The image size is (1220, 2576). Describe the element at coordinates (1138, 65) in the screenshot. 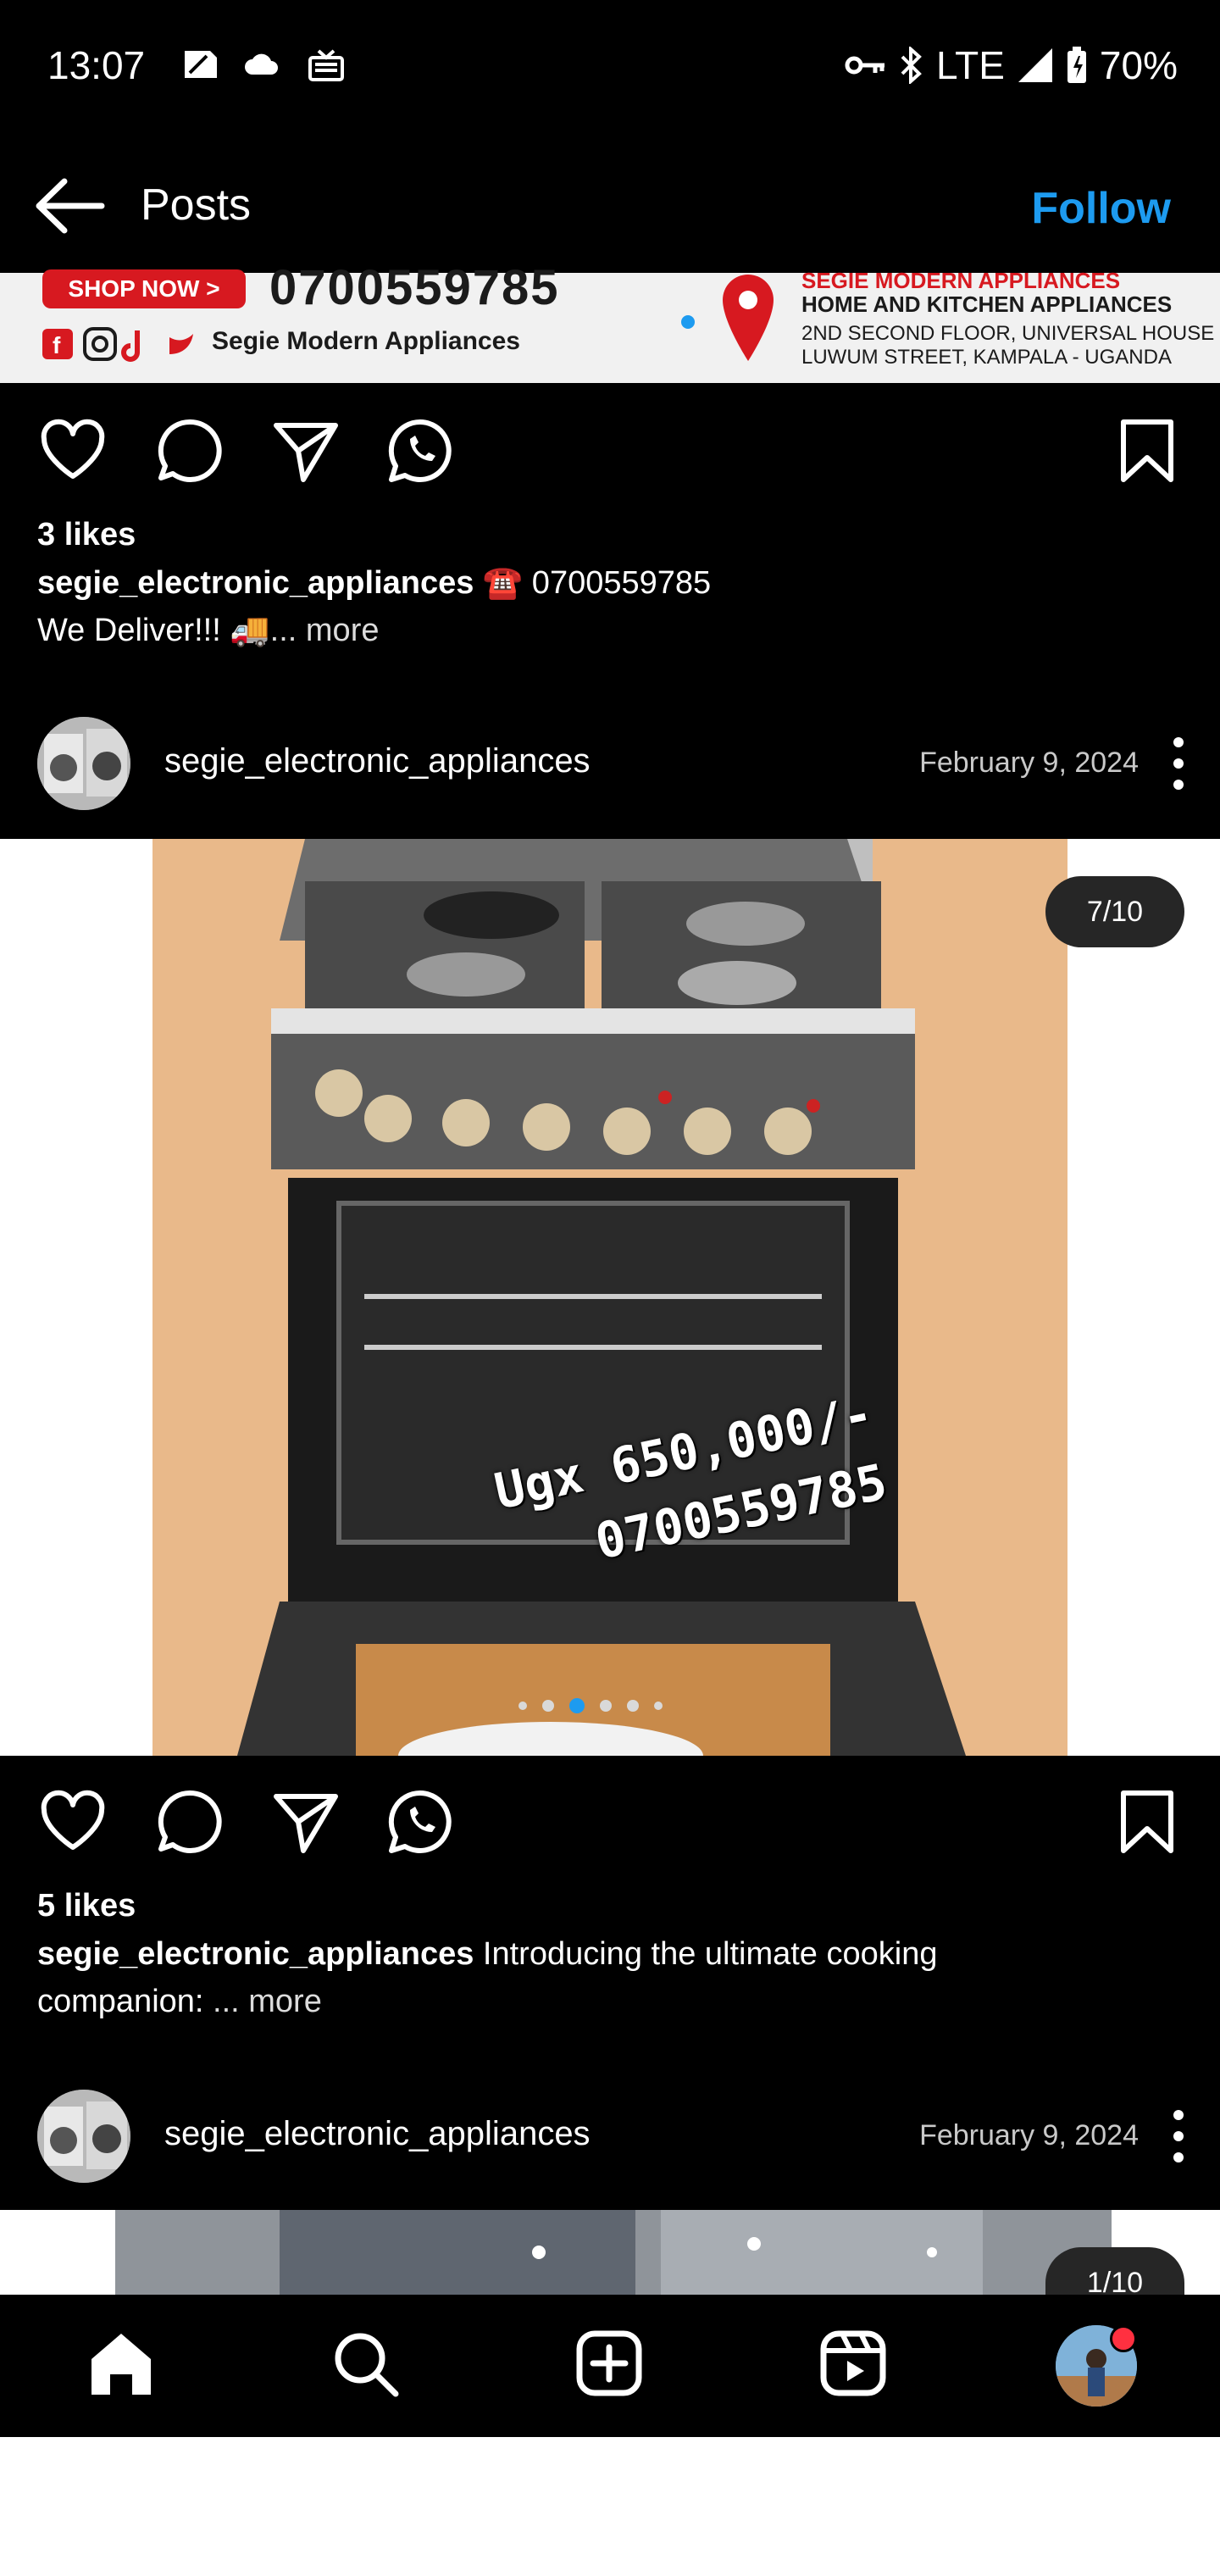

I see `battery-level: 70%` at that location.